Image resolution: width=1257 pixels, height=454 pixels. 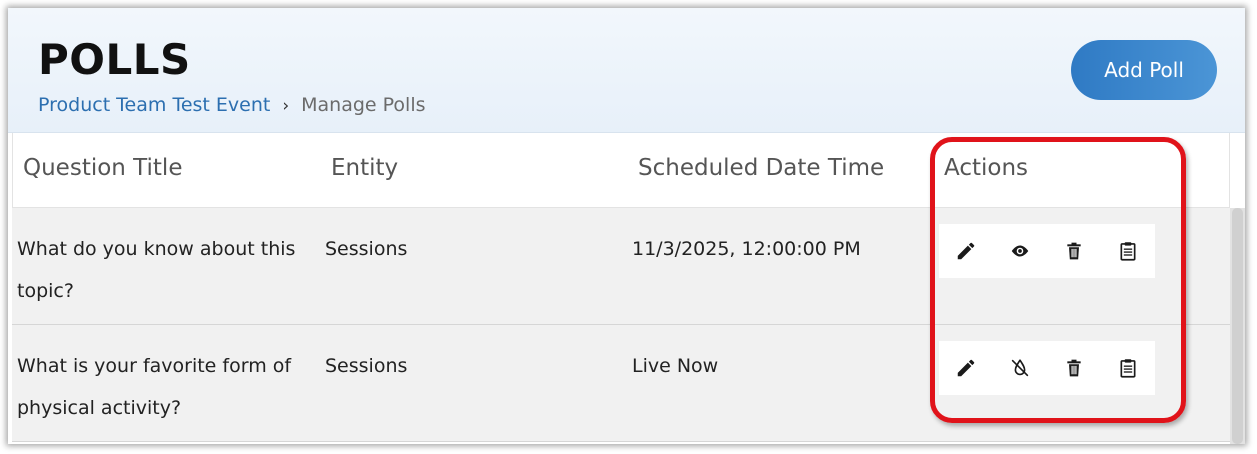 I want to click on scheduled-date-time-cell: Live Now, so click(x=675, y=366).